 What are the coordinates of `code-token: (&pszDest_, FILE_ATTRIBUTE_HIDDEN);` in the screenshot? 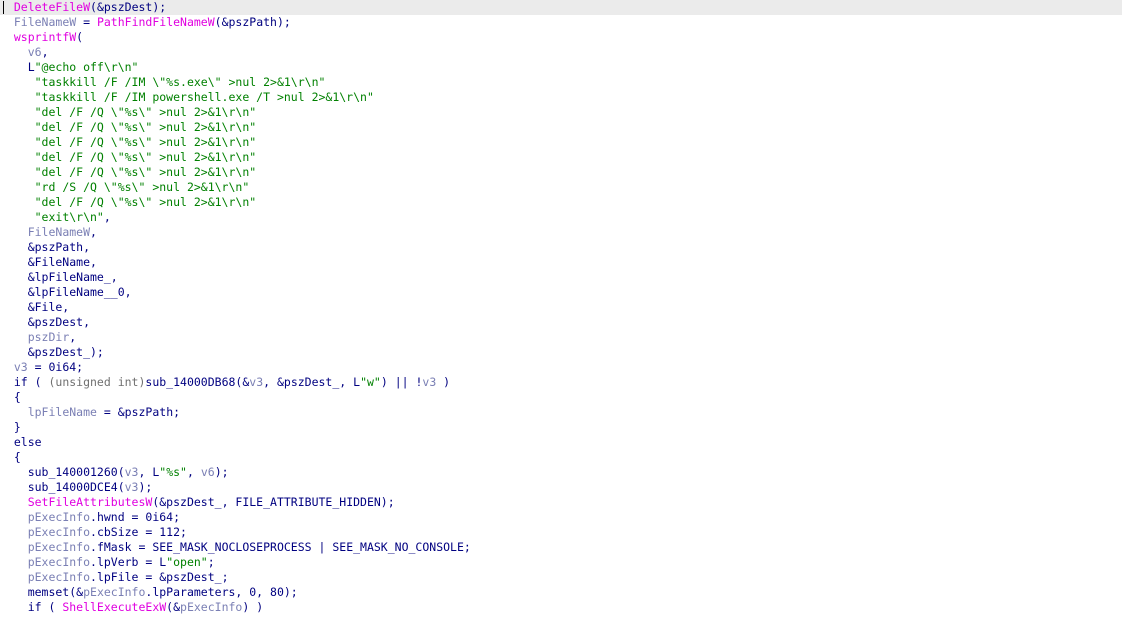 It's located at (273, 502).